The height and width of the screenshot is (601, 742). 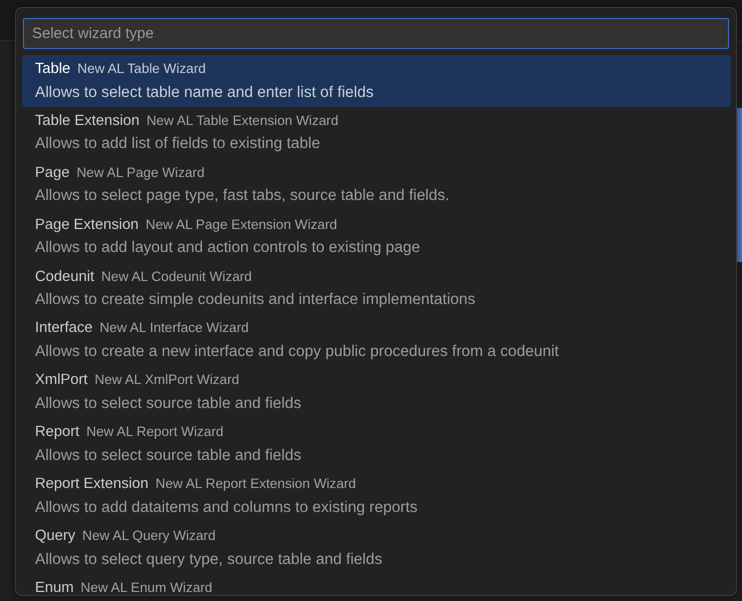 I want to click on option-description: Allows to select page type, fast tabs, source table and fields., so click(x=242, y=195).